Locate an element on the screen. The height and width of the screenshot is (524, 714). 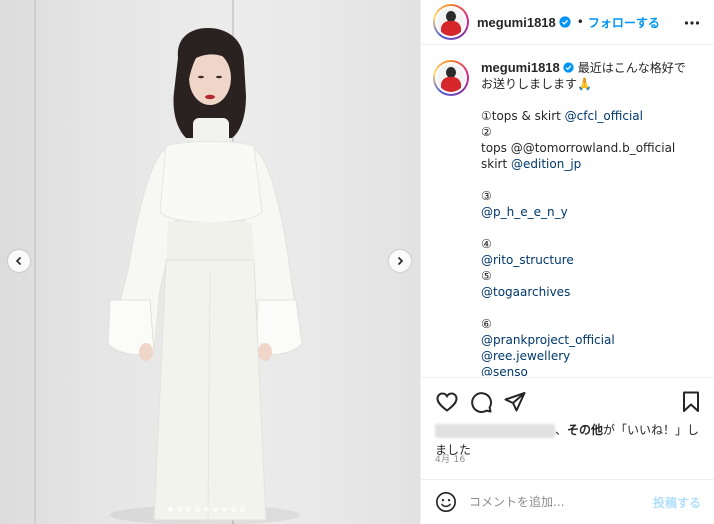
caption-line: tops @@tomorrowland.b_official is located at coordinates (590, 148).